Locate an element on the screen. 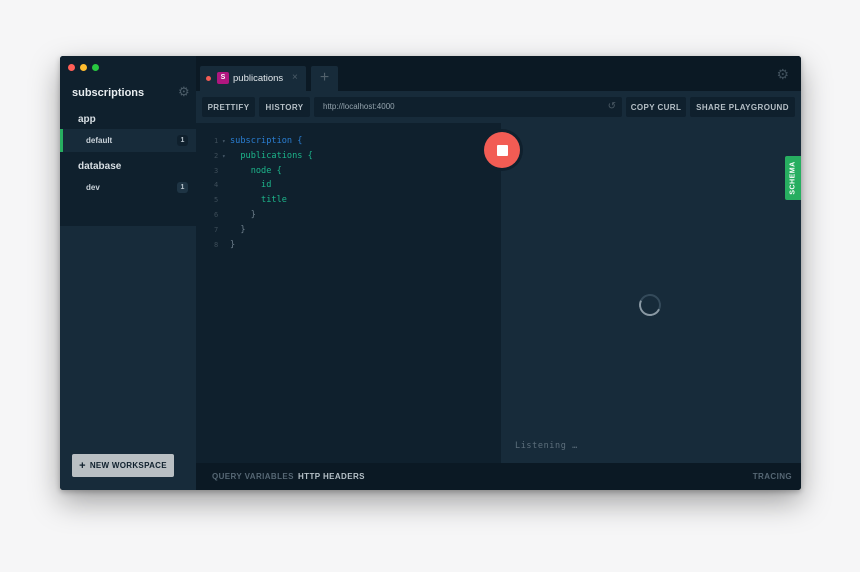  code-line: 6 } is located at coordinates (235, 214).